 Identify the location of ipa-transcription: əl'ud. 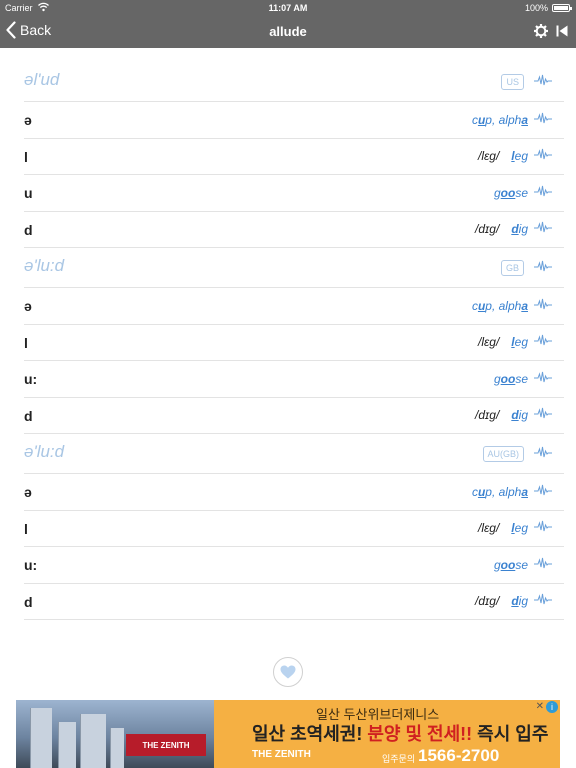
(42, 79).